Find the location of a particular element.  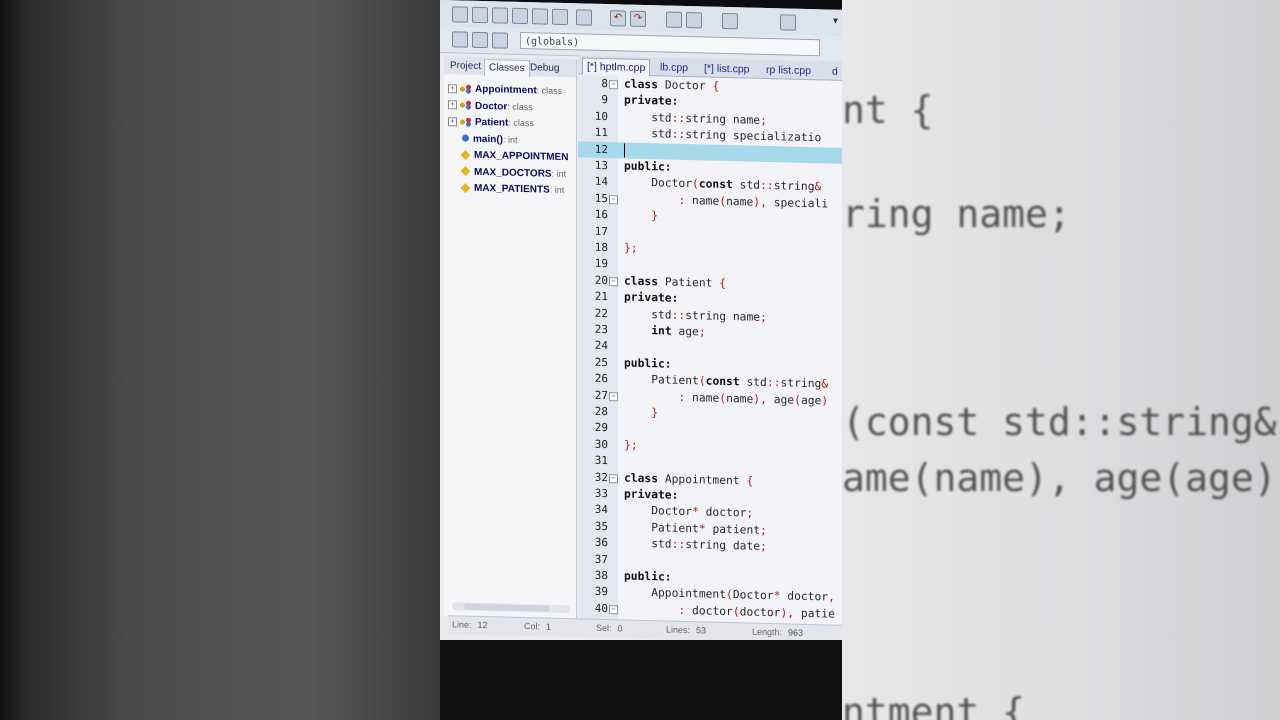

status-line: Line: 12 is located at coordinates (470, 624).